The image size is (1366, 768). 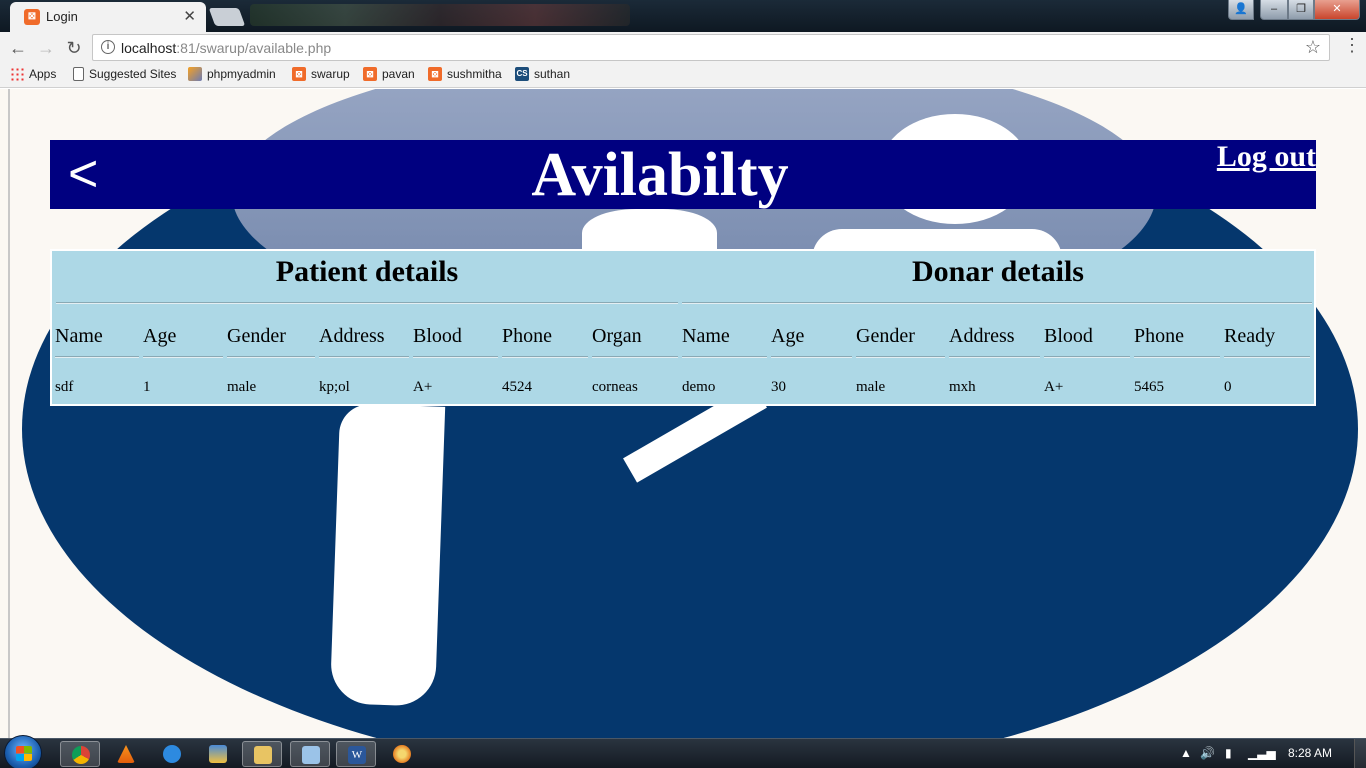 What do you see at coordinates (387, 555) in the screenshot?
I see `background-figure-leg` at bounding box center [387, 555].